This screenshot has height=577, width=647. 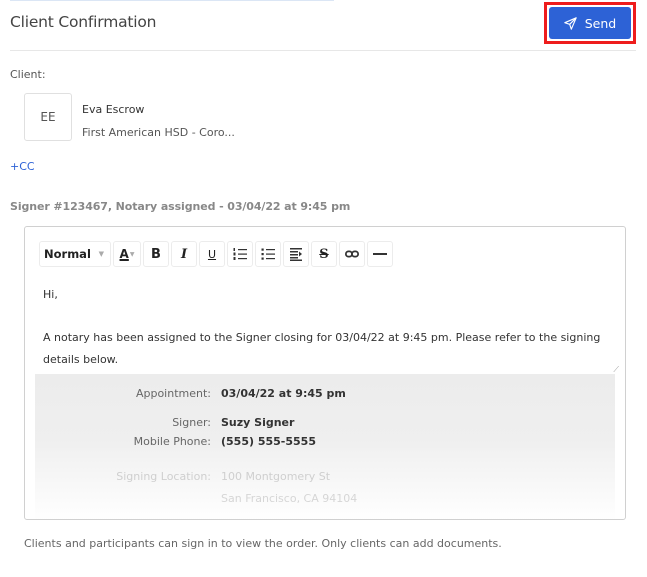 I want to click on phone-label: Mobile Phone:, so click(x=172, y=441).